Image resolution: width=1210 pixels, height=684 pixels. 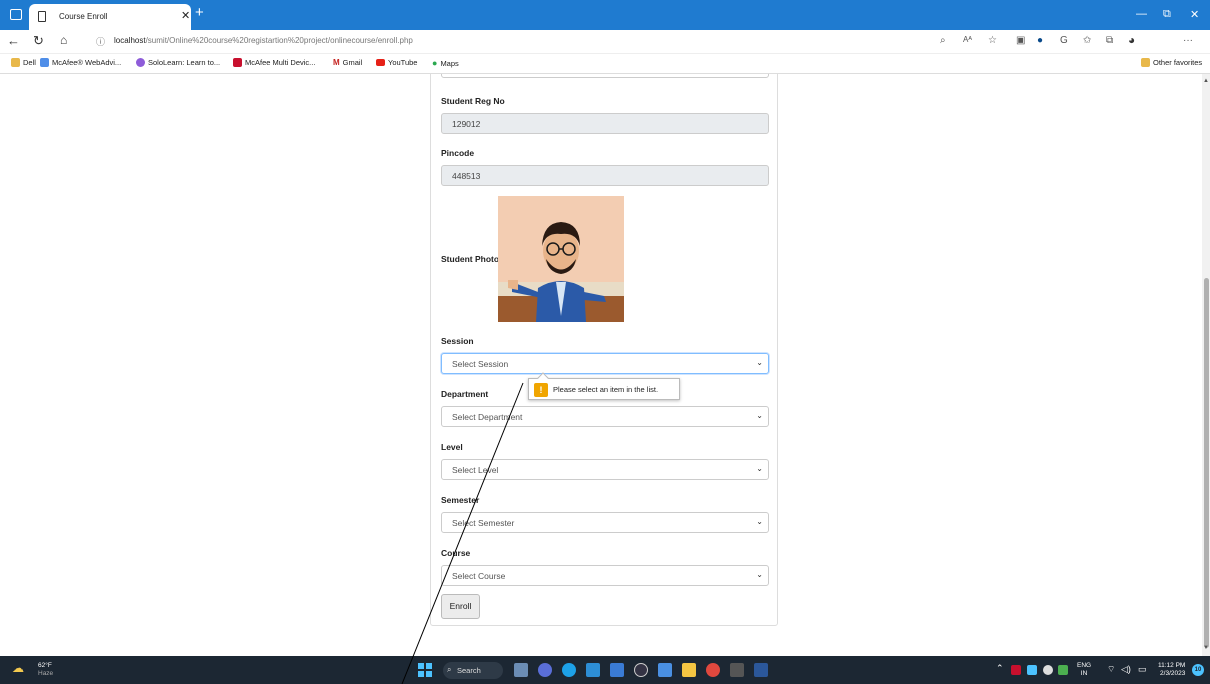 What do you see at coordinates (605, 522) in the screenshot?
I see `semester-select: Select Semester ⌄` at bounding box center [605, 522].